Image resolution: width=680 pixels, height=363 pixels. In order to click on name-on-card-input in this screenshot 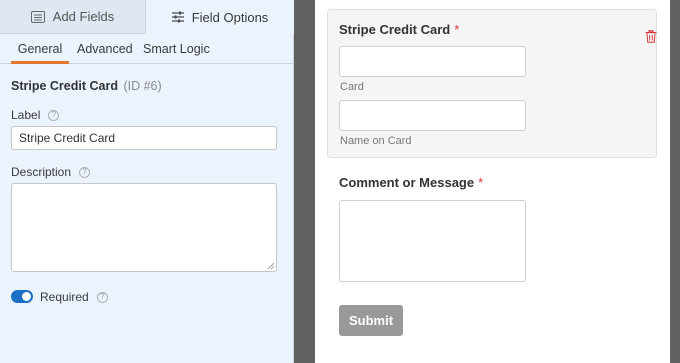, I will do `click(432, 115)`.